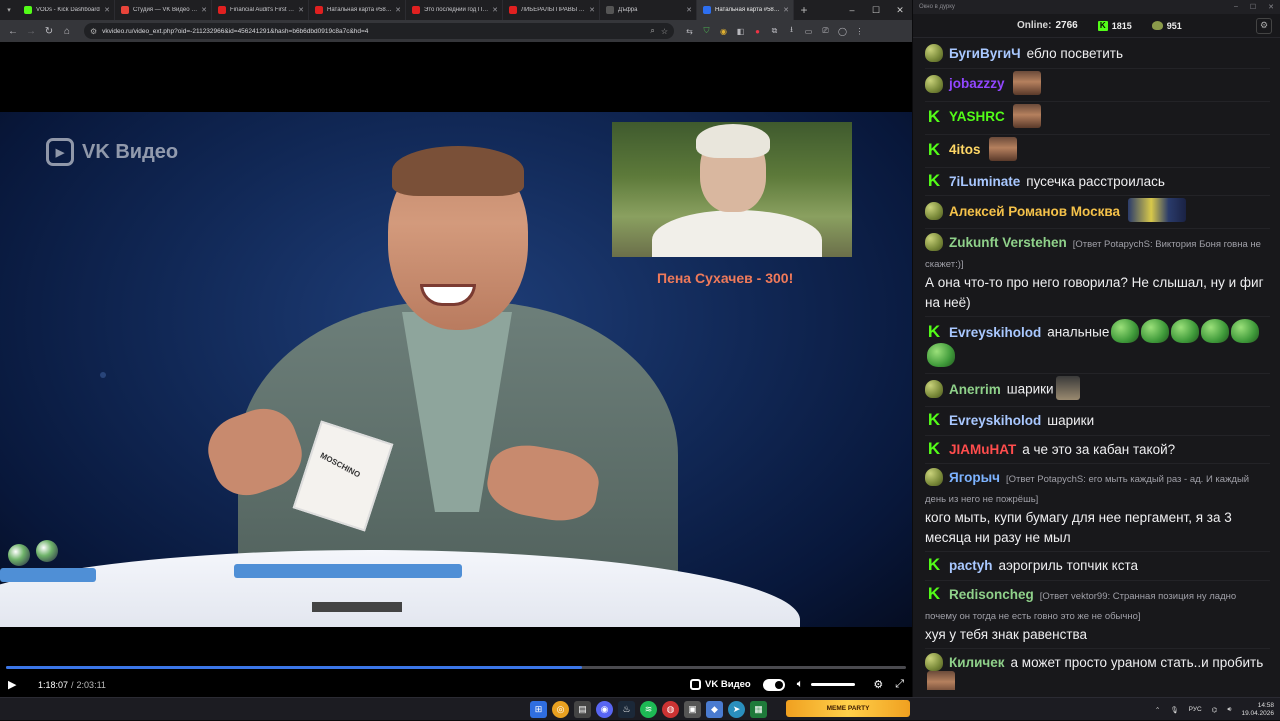 The width and height of the screenshot is (1280, 721). I want to click on clock: 14:58 19.04.2026, so click(1257, 710).